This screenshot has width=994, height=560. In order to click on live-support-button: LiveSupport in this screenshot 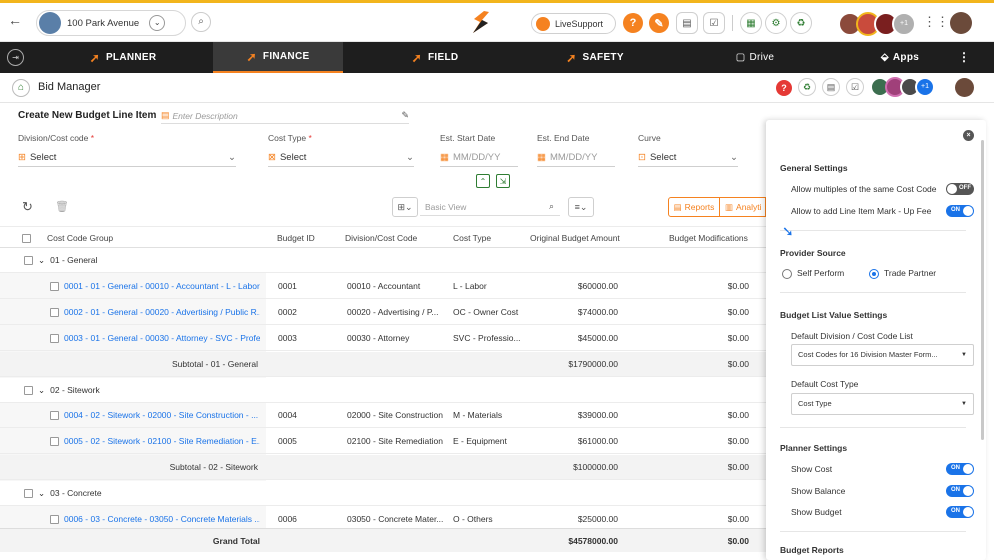, I will do `click(573, 23)`.